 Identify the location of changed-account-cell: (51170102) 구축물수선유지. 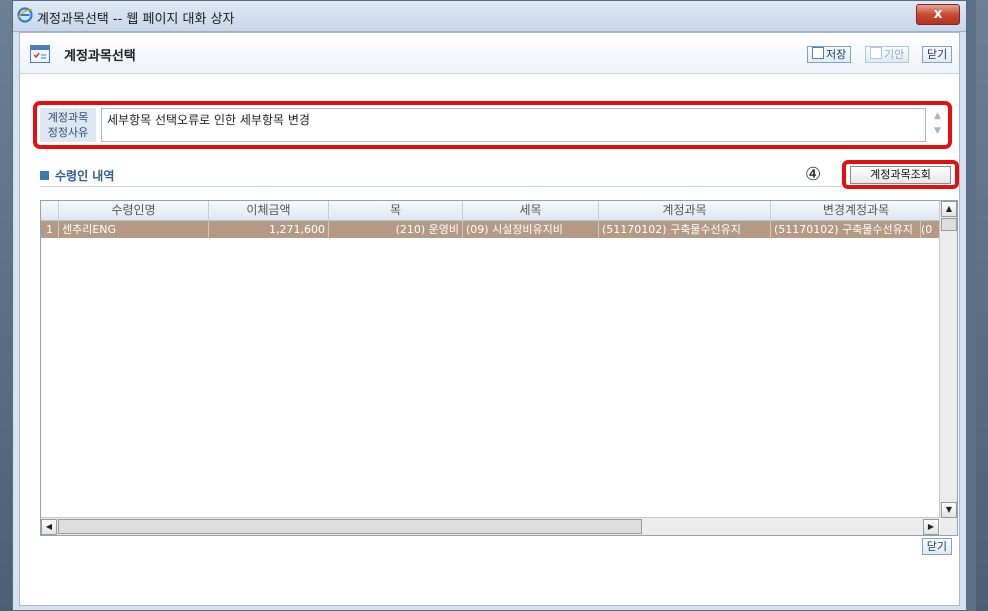
(846, 229).